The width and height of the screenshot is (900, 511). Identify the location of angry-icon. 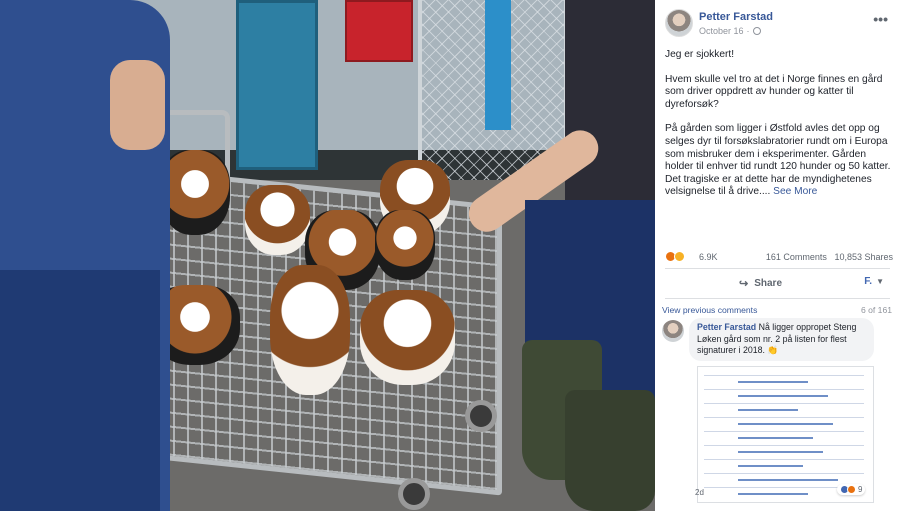
(851, 489).